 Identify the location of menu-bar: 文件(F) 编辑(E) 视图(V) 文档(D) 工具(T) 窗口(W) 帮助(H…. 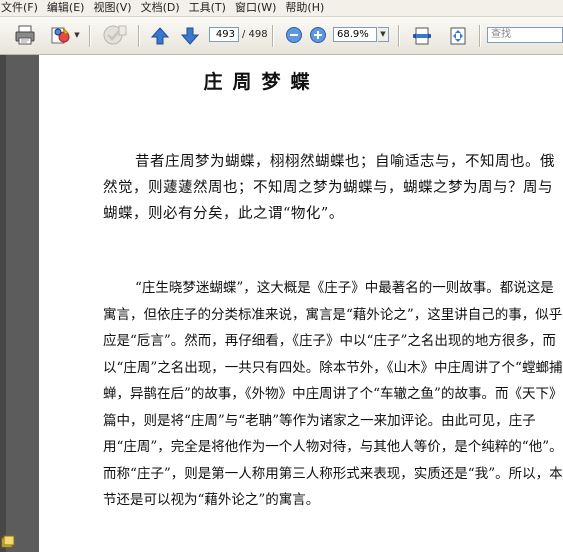
(281, 8).